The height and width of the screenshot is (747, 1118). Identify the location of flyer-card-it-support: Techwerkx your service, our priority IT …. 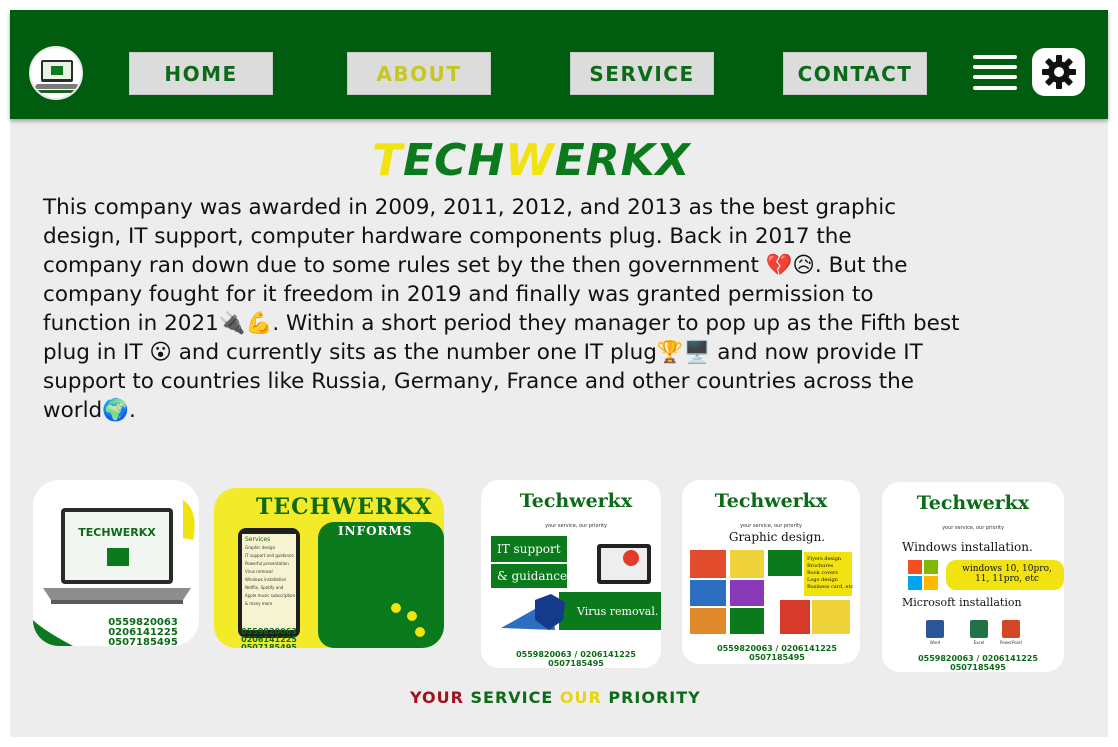
(571, 574).